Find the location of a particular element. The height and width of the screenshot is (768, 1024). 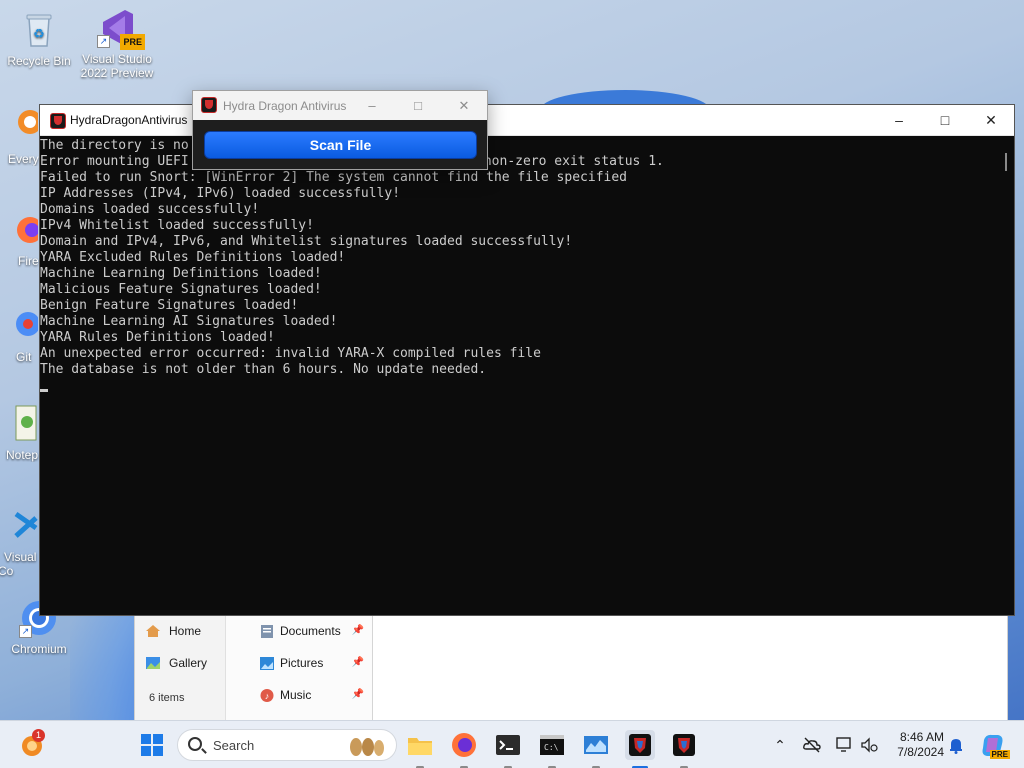

scrollbar-thumb is located at coordinates (1006, 162).